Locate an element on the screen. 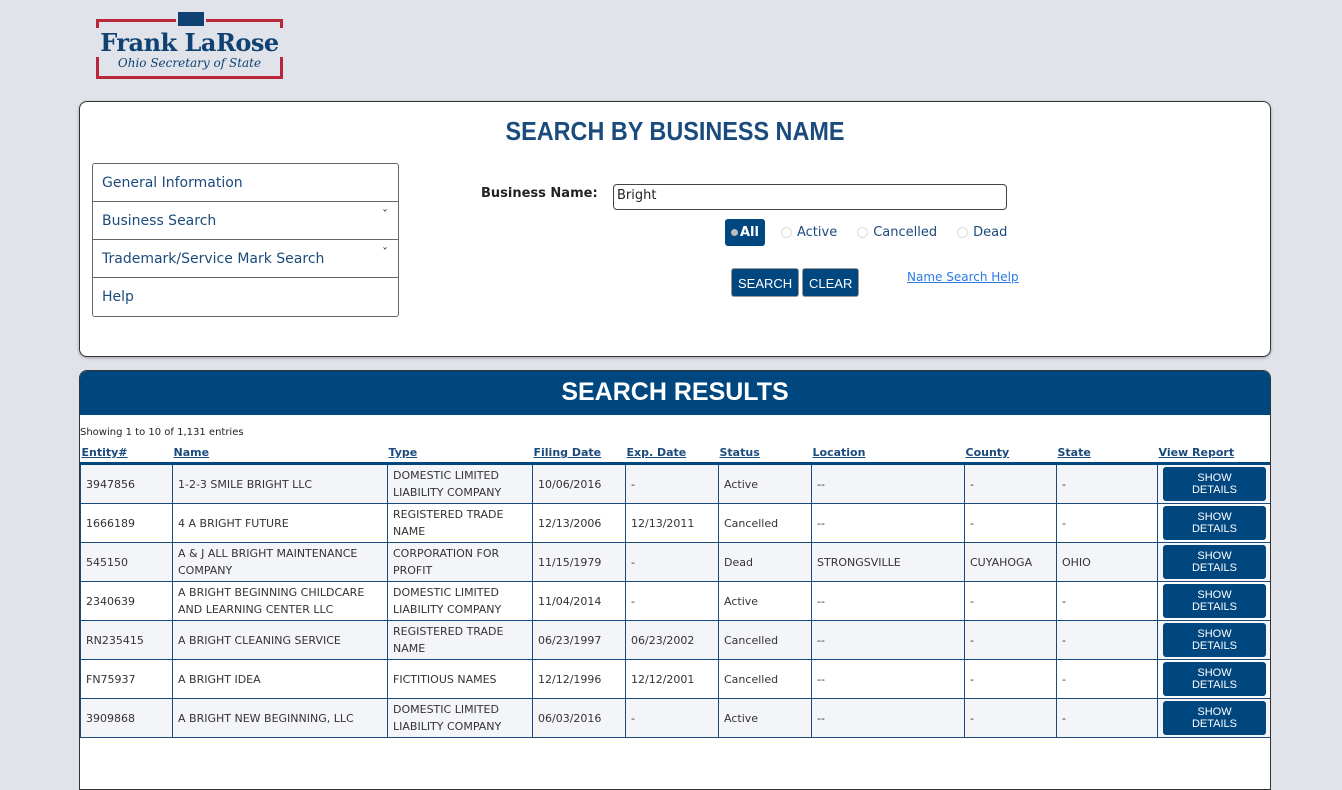  column-header: Status is located at coordinates (765, 454).